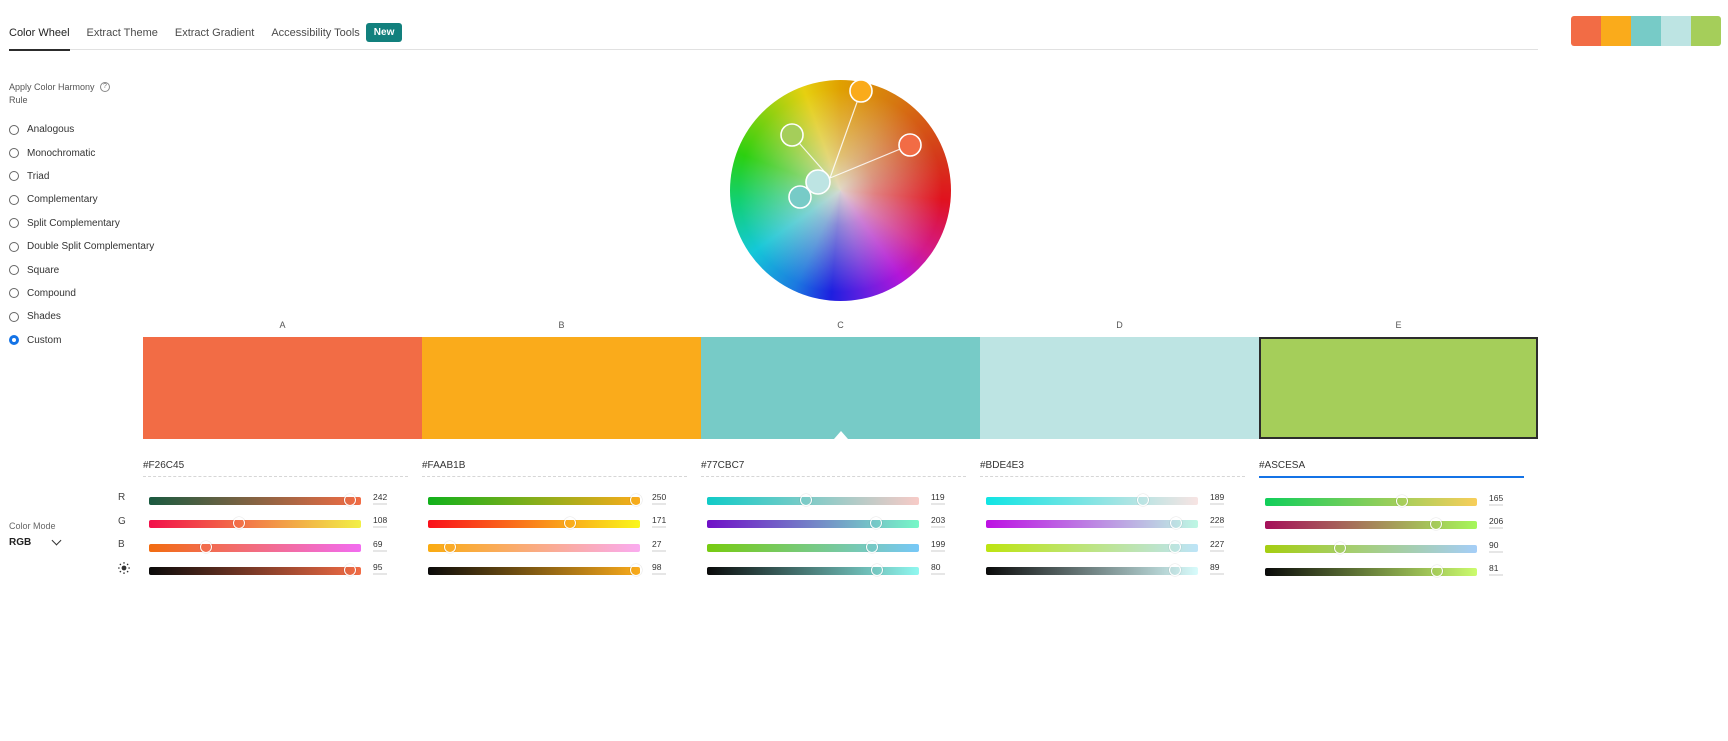  Describe the element at coordinates (659, 522) in the screenshot. I see `g-value: 171` at that location.